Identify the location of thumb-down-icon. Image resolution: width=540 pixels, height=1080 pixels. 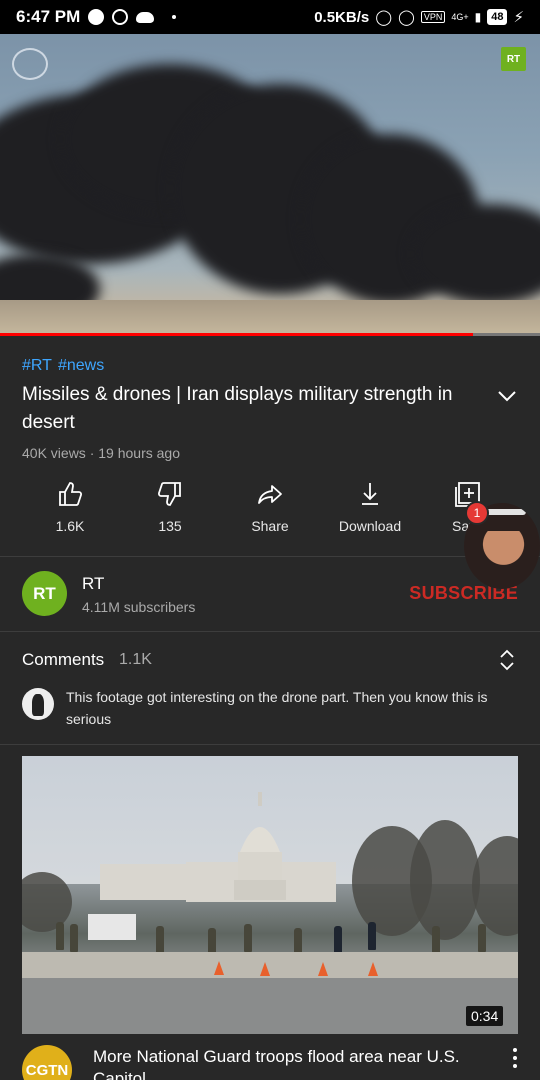
(169, 494).